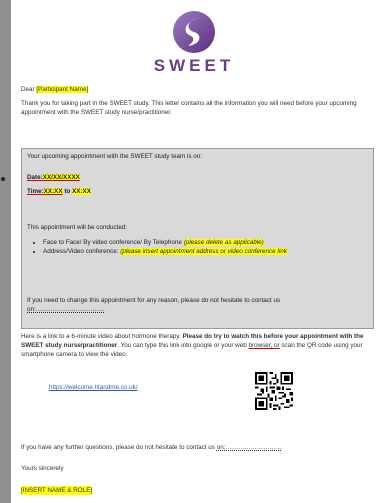 This screenshot has height=503, width=381. I want to click on qr-code-image, so click(274, 391).